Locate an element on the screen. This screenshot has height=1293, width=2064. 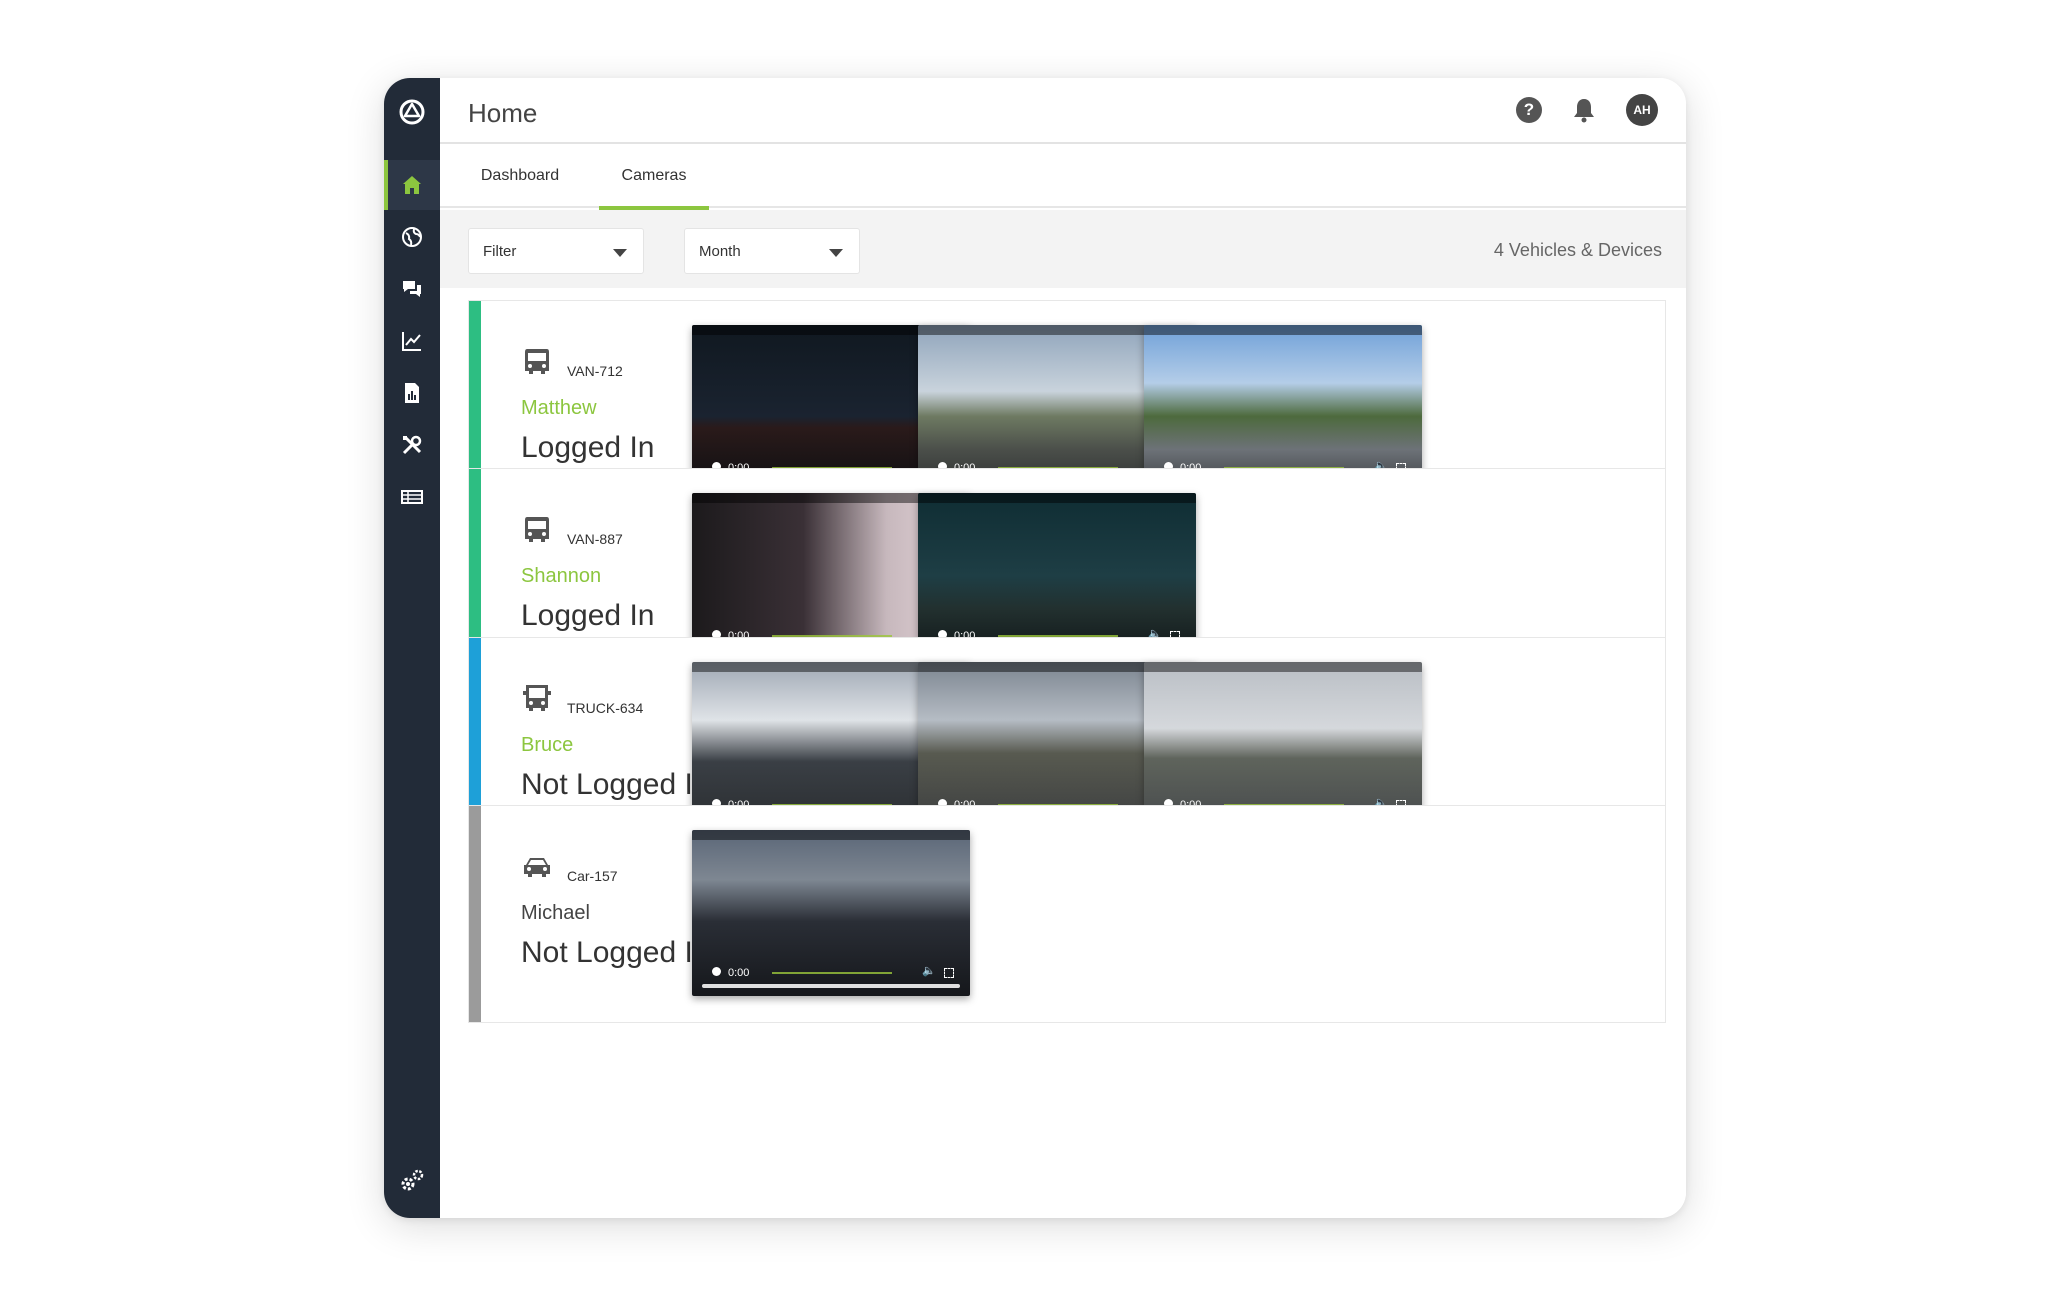
avatar: AH is located at coordinates (1642, 110).